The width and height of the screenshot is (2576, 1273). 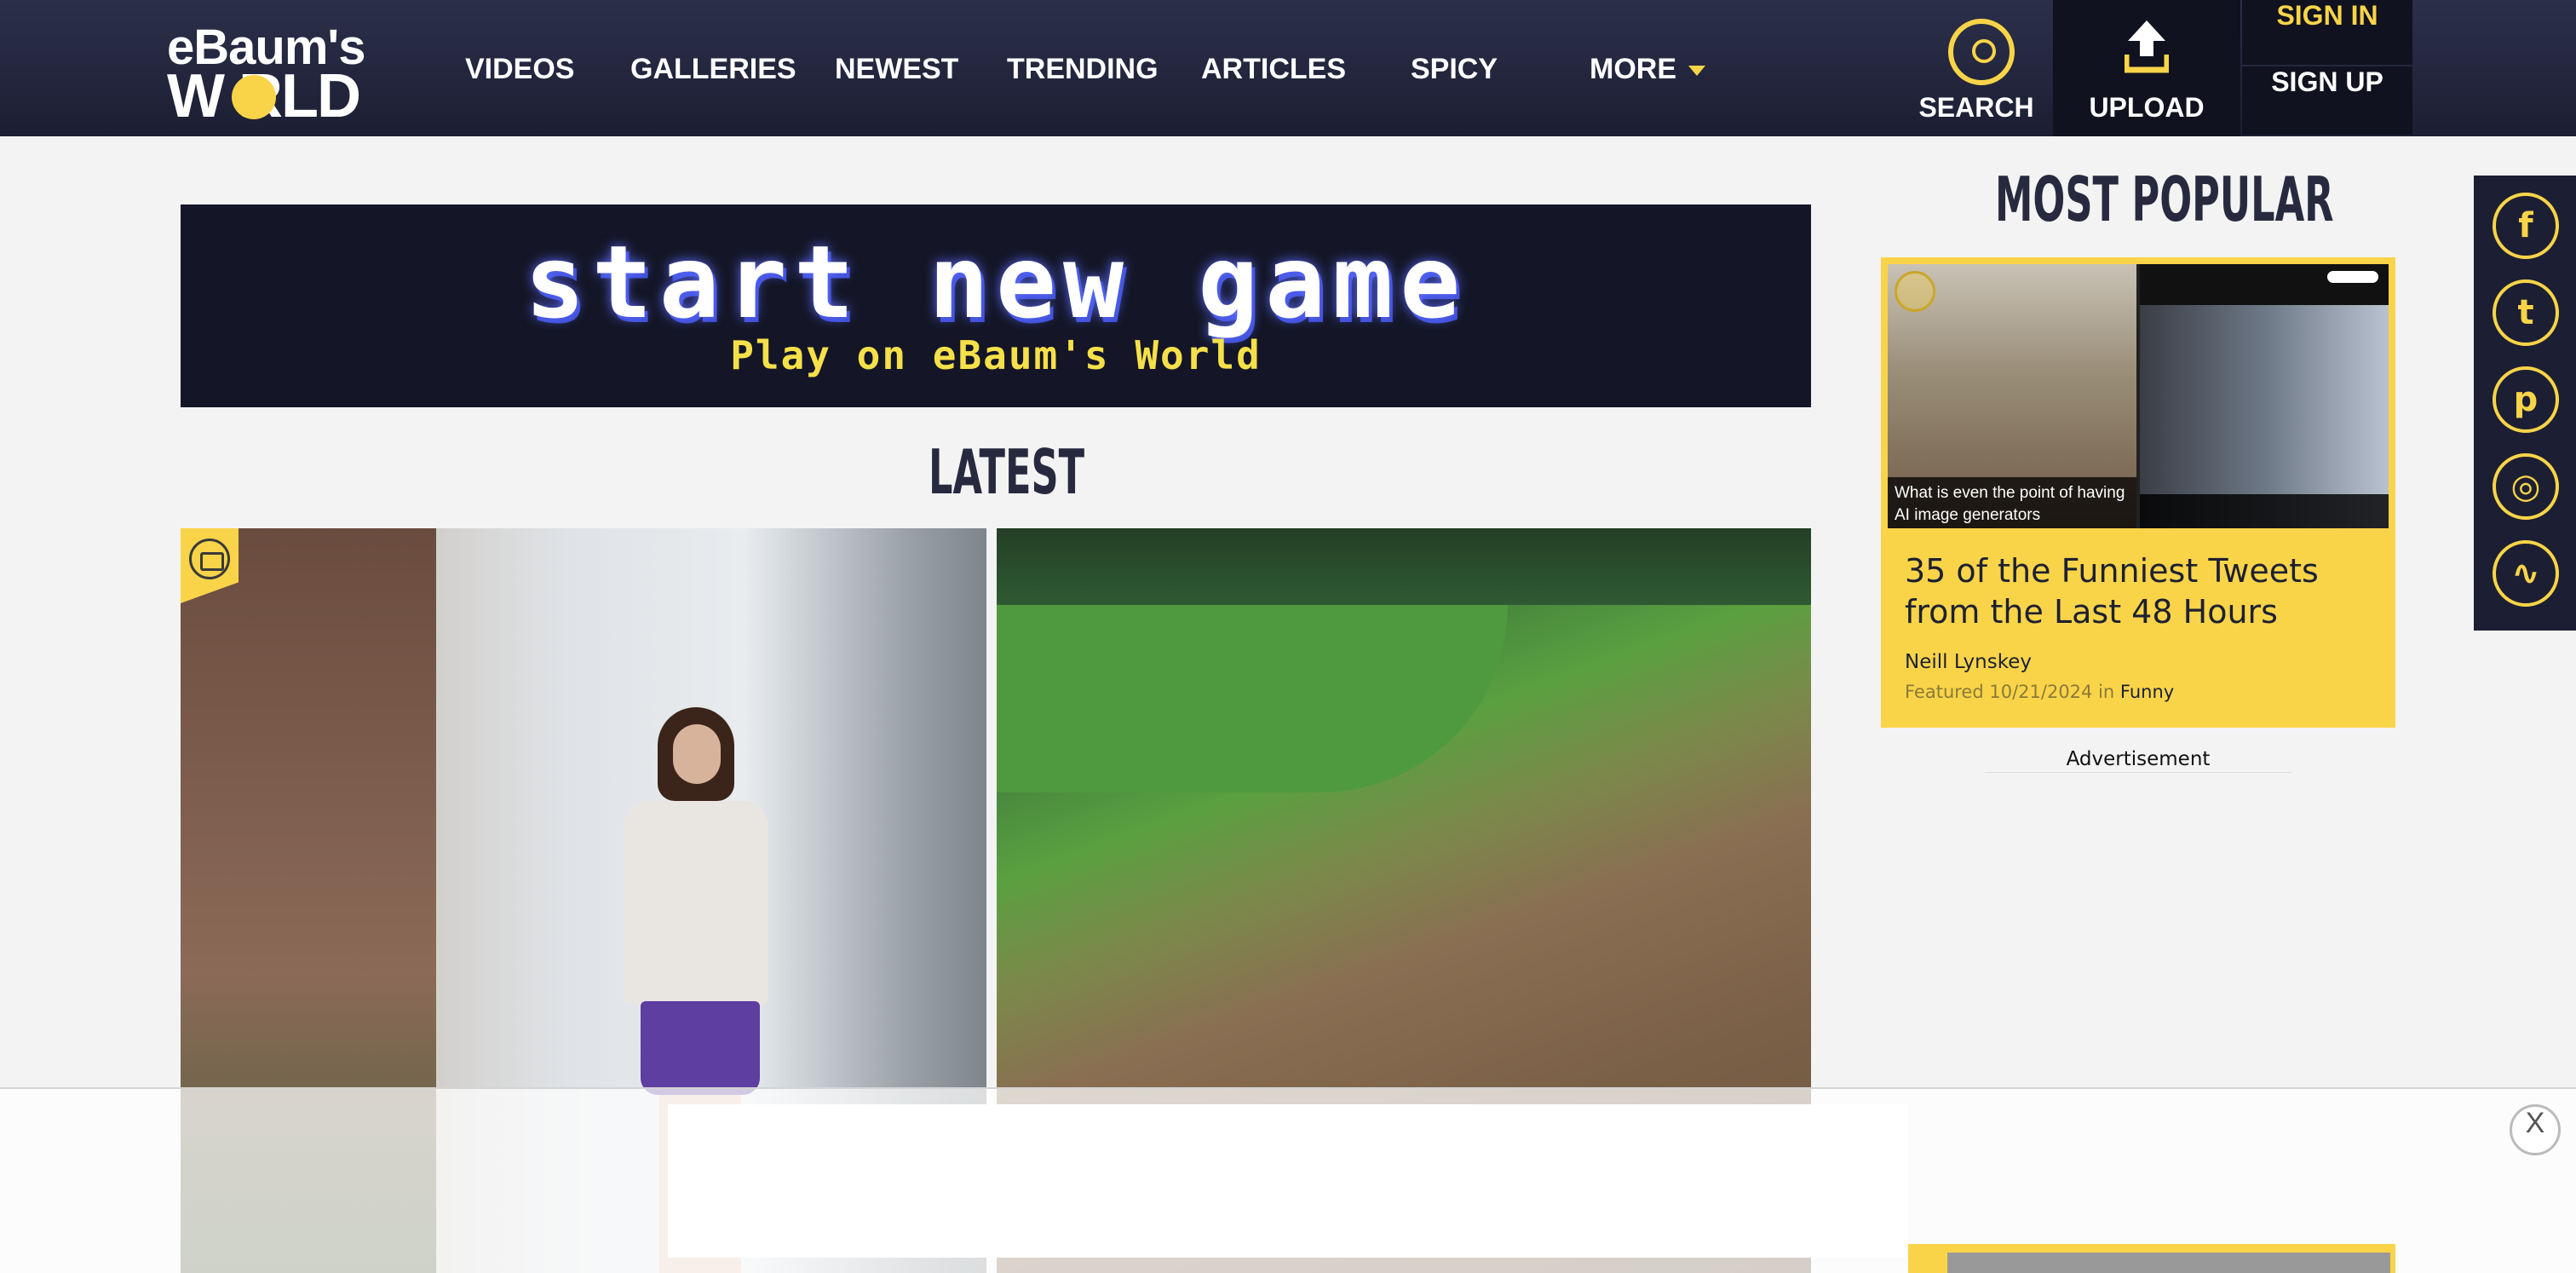 What do you see at coordinates (2165, 199) in the screenshot?
I see `most-popular-heading: MOST POPULAR` at bounding box center [2165, 199].